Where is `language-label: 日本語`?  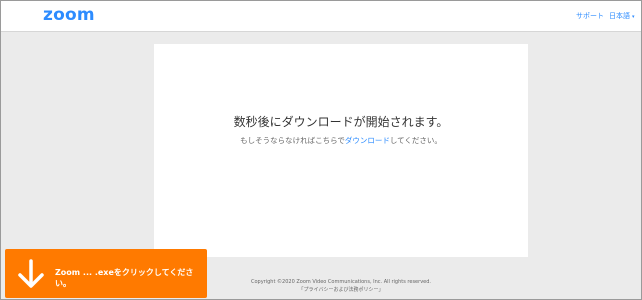 language-label: 日本語 is located at coordinates (619, 16).